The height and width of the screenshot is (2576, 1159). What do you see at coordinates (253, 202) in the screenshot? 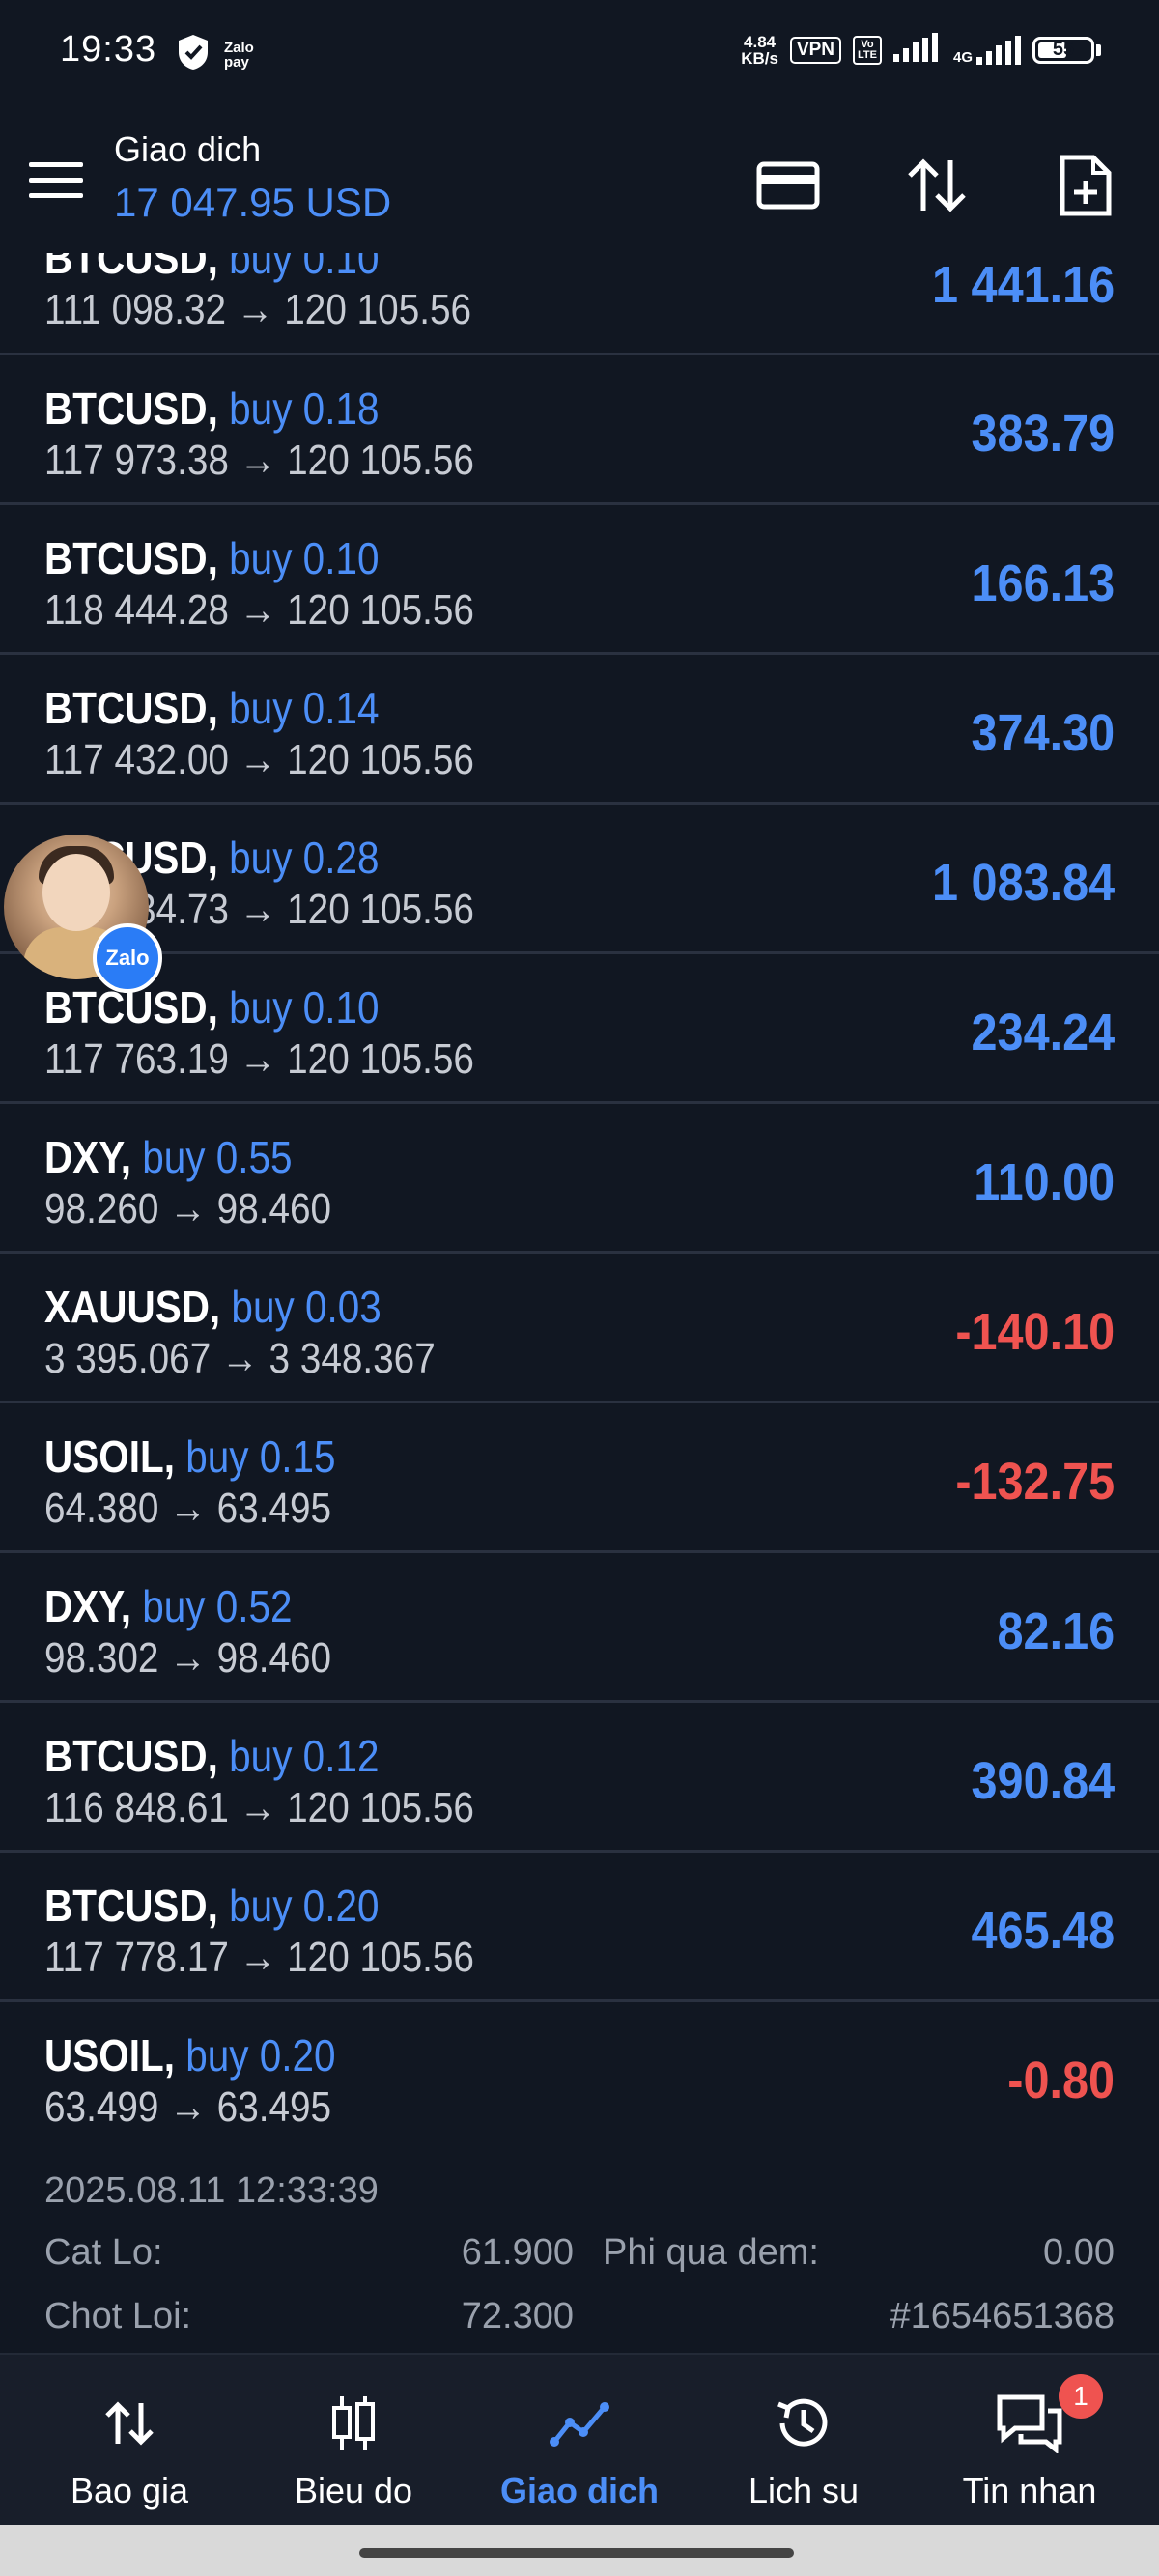
I see `account-balance: 17 047.95 USD` at bounding box center [253, 202].